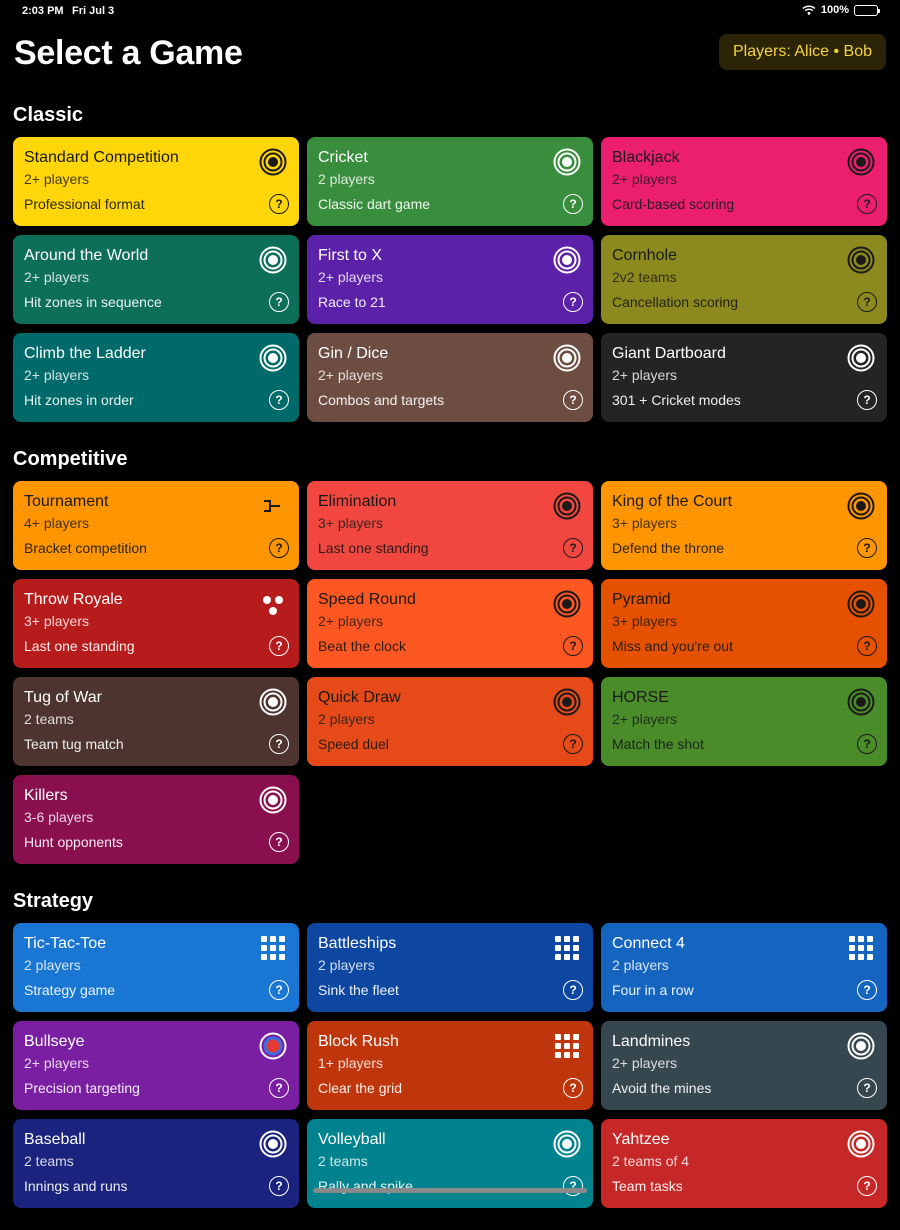 This screenshot has width=900, height=1230. What do you see at coordinates (374, 204) in the screenshot?
I see `game-description: Classic dart game` at bounding box center [374, 204].